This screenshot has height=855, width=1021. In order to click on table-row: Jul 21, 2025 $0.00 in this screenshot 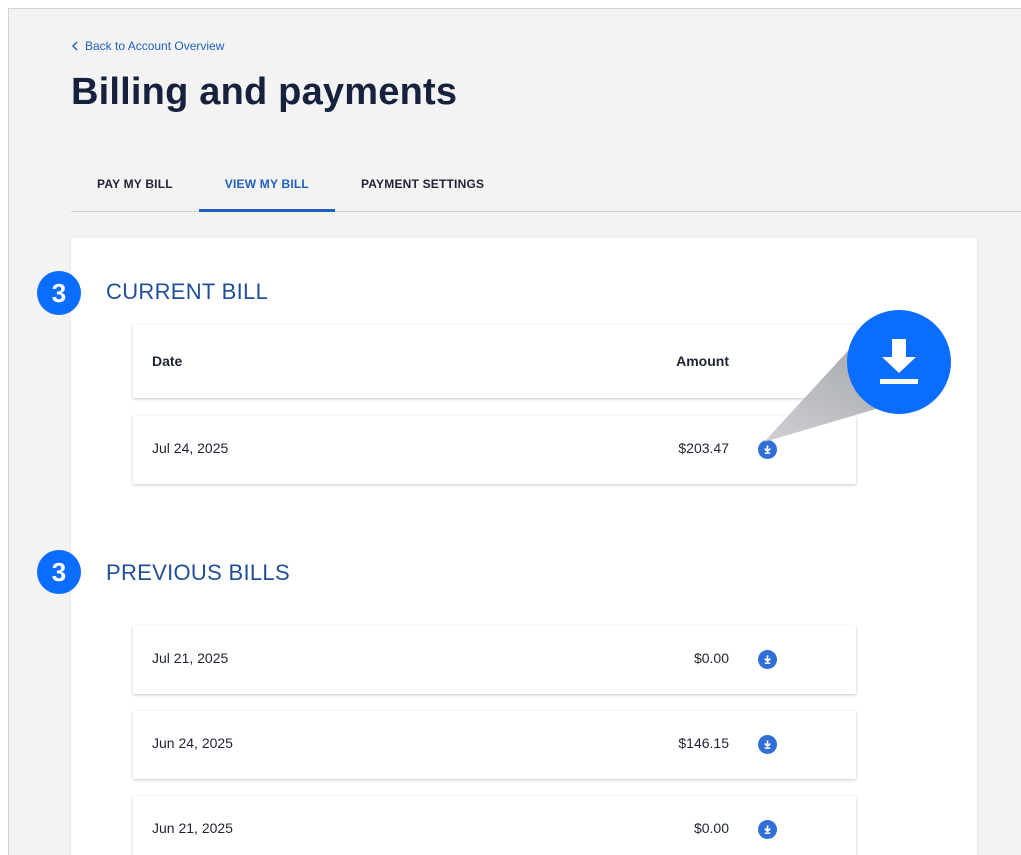, I will do `click(494, 660)`.